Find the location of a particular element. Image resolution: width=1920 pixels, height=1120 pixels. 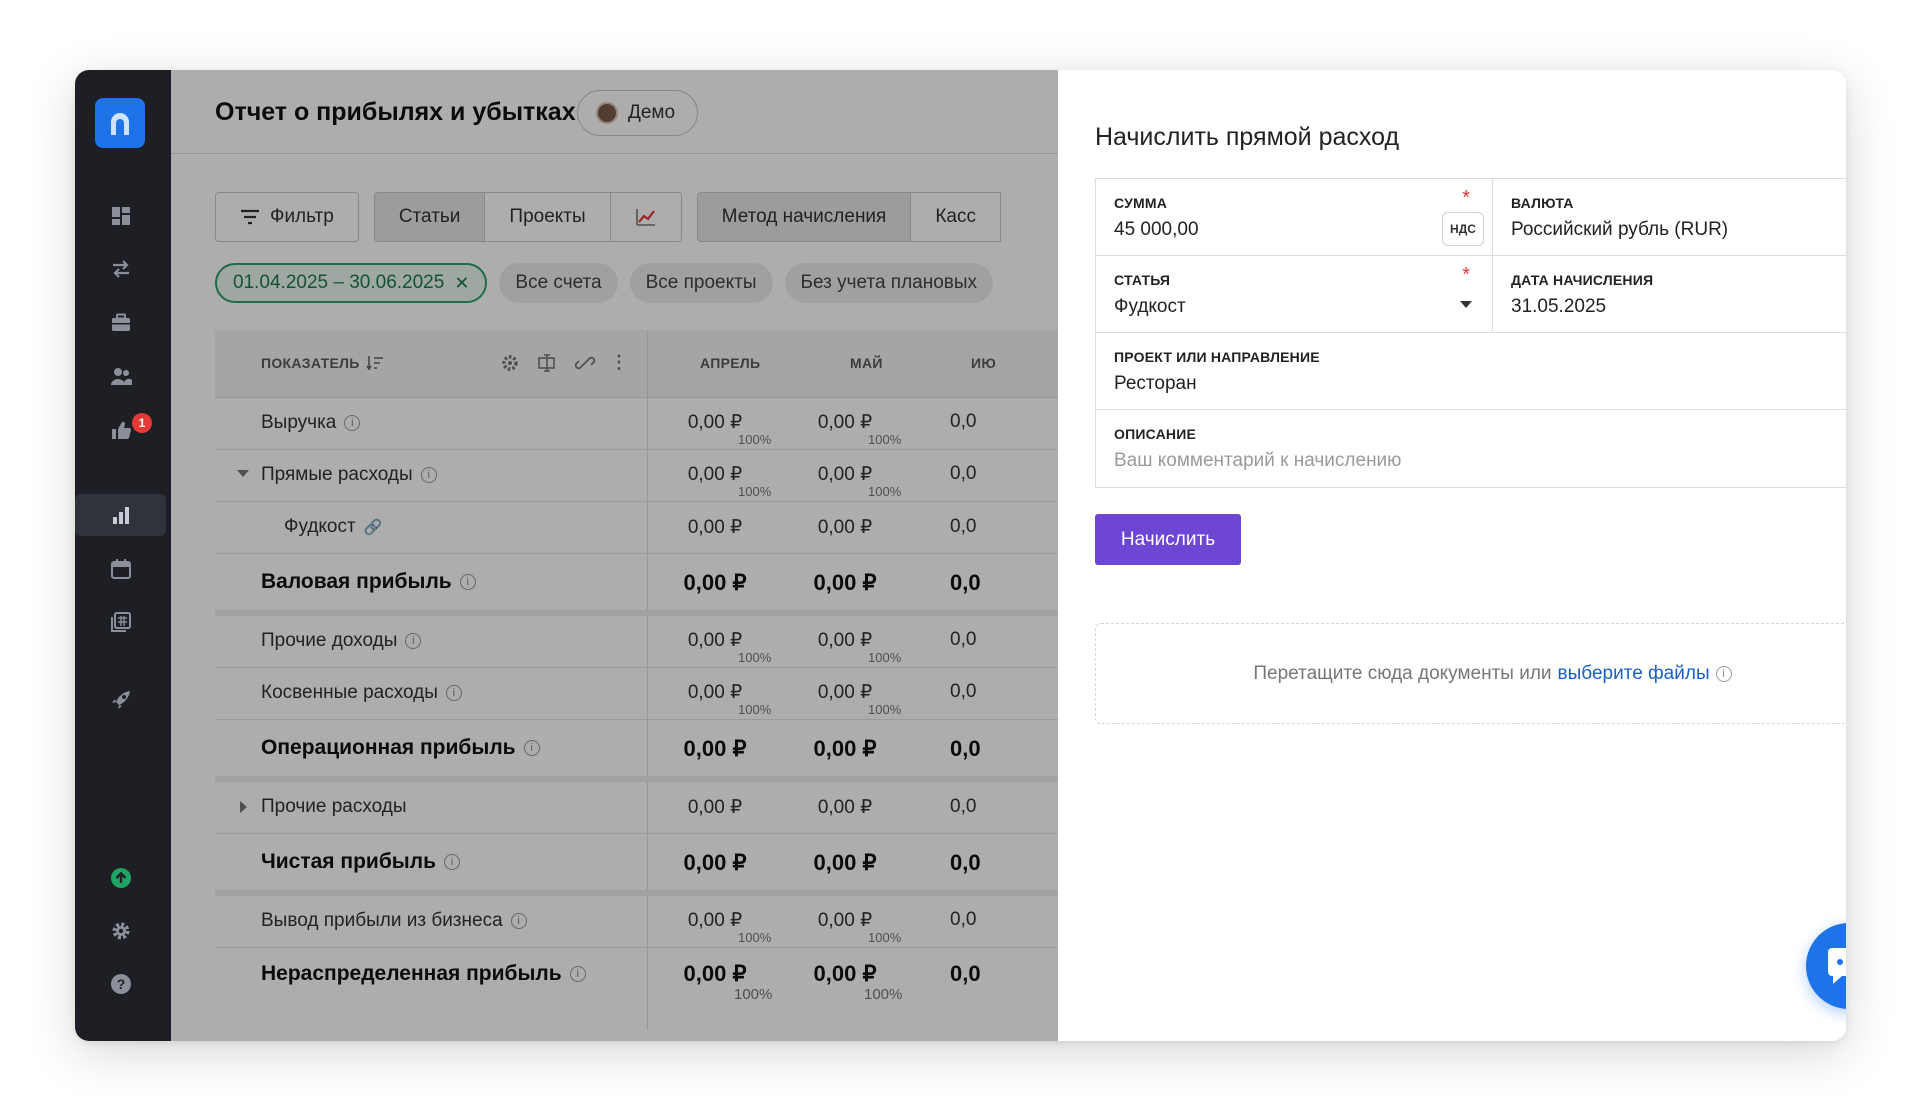

description-label: ОПИСАНИЕ is located at coordinates (1155, 434).